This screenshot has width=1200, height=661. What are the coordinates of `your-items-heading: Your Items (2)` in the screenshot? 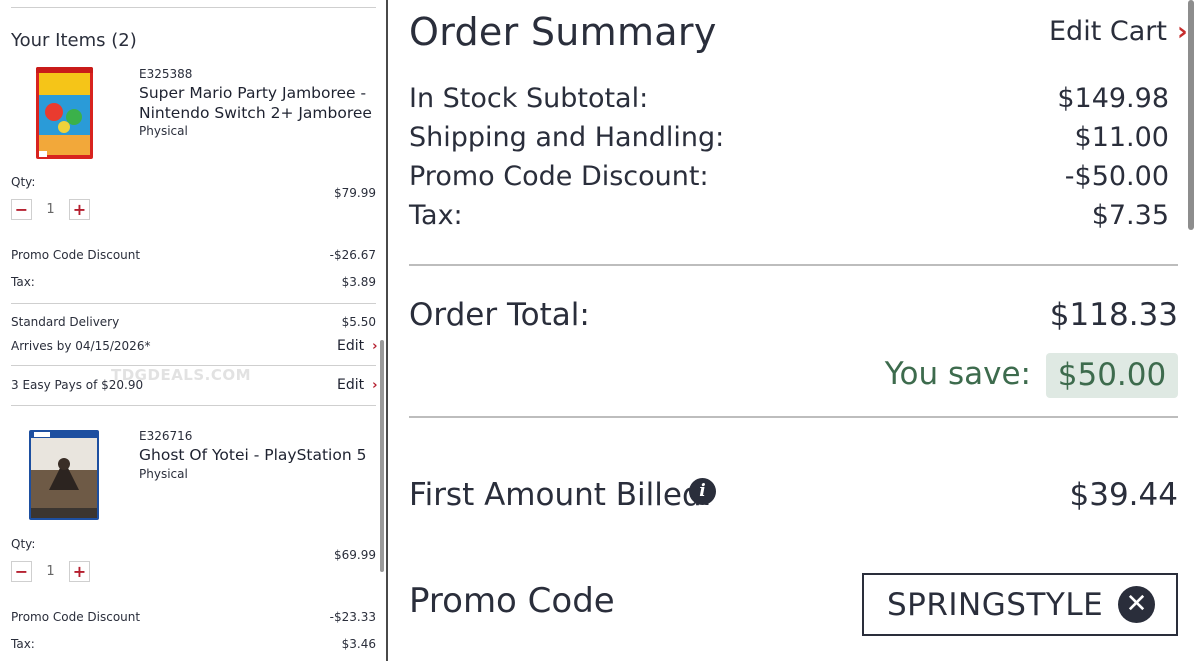 It's located at (74, 40).